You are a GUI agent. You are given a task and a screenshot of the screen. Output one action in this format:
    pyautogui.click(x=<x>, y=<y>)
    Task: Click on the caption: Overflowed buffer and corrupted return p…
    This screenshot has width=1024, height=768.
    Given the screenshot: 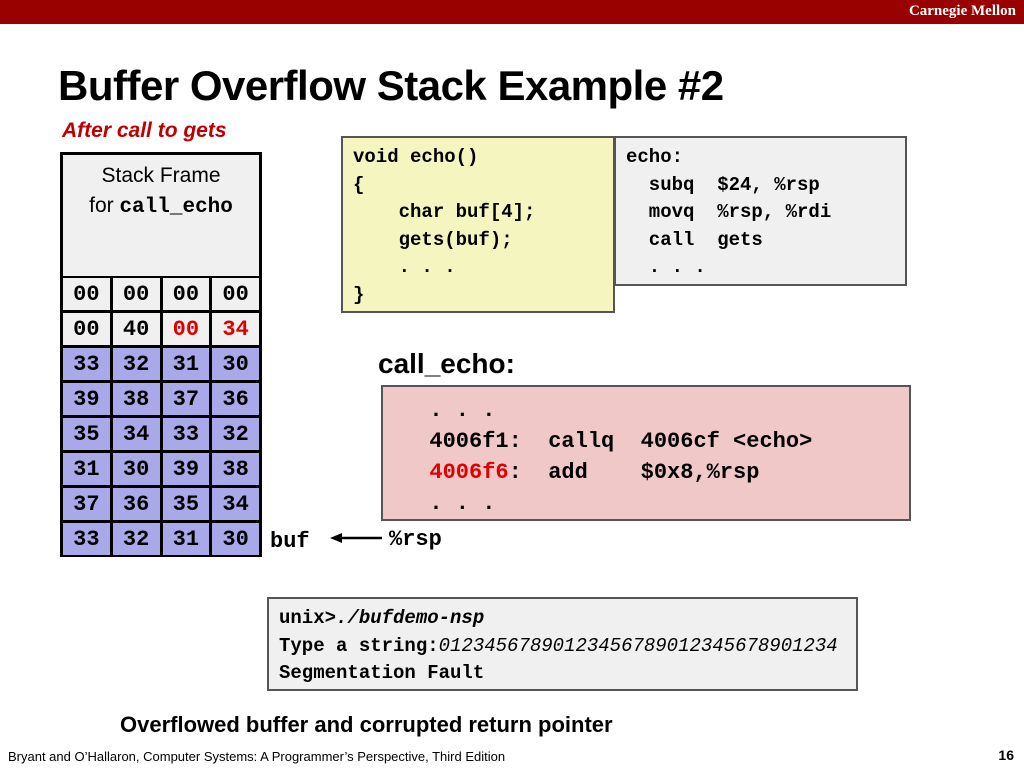 What is the action you would take?
    pyautogui.click(x=366, y=724)
    